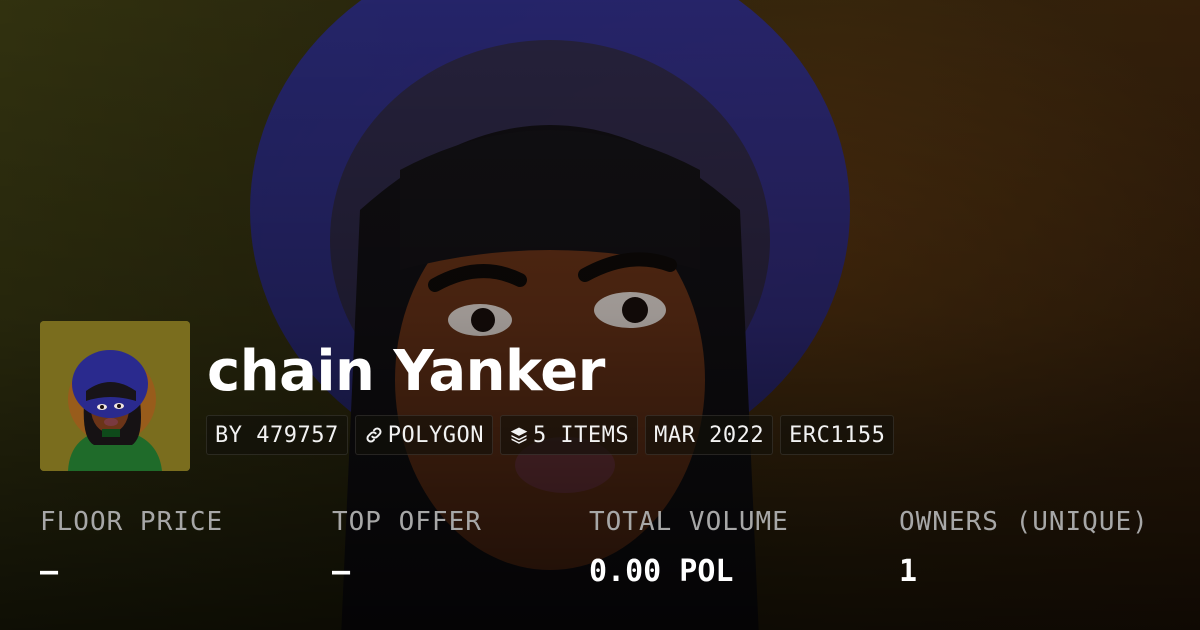 The image size is (1200, 630). Describe the element at coordinates (131, 547) in the screenshot. I see `stat-floor-price: FLOOR PRICE –` at that location.